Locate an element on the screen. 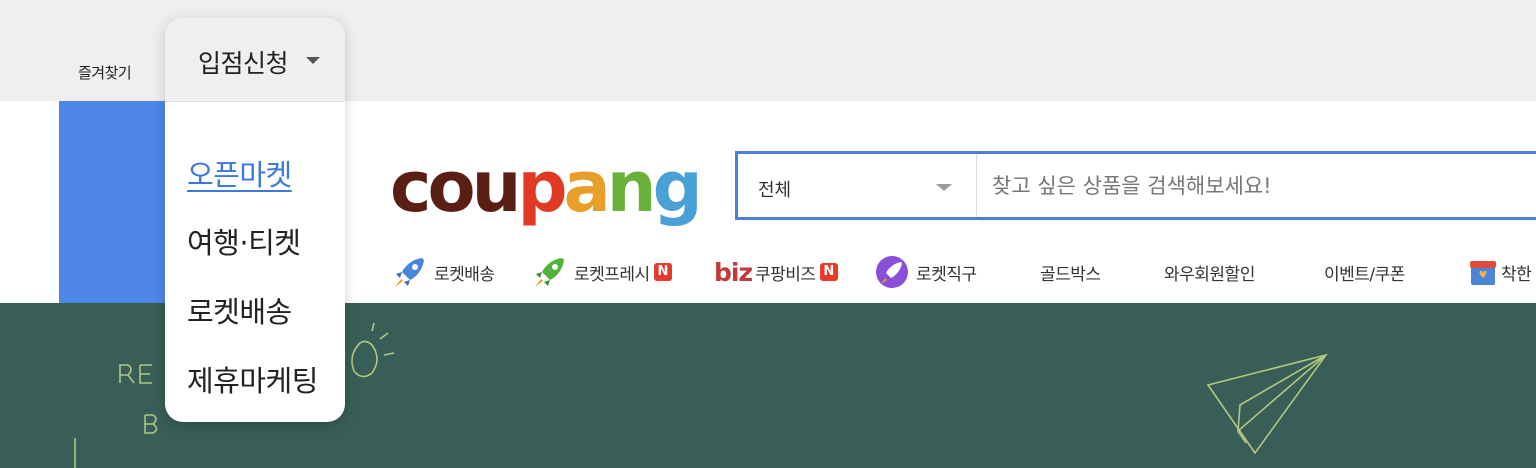 The image size is (1536, 468). dropdown-item-travel-ticket: 여행·티켓 is located at coordinates (244, 241).